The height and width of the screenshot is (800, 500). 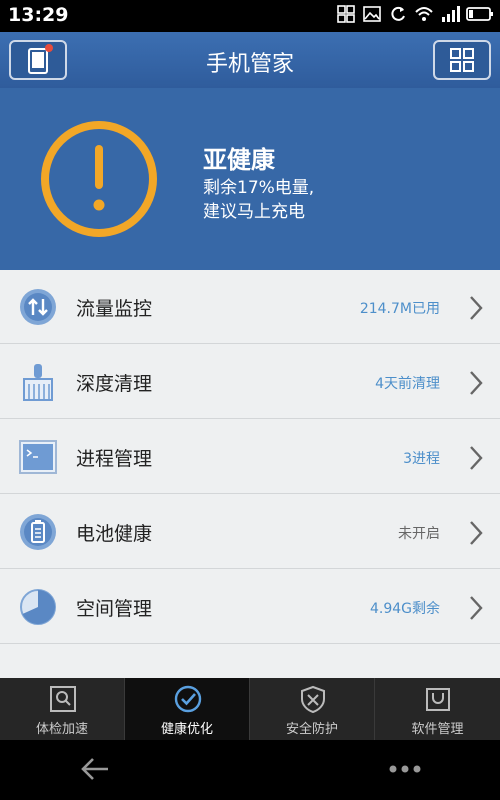 I want to click on shield-icon, so click(x=313, y=699).